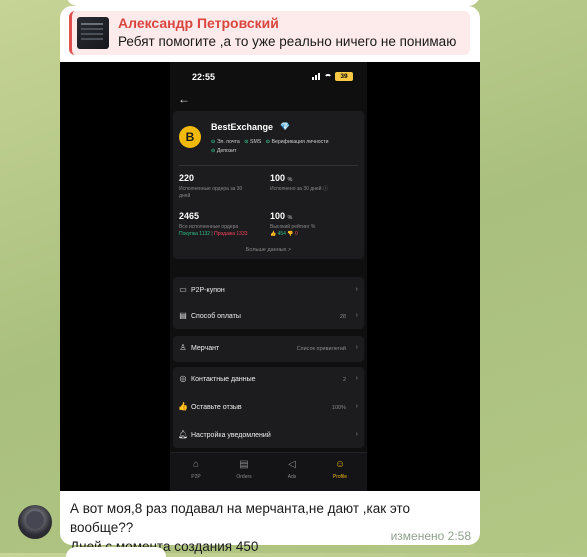 This screenshot has width=587, height=557. Describe the element at coordinates (292, 464) in the screenshot. I see `megaphone-icon: ◁` at that location.